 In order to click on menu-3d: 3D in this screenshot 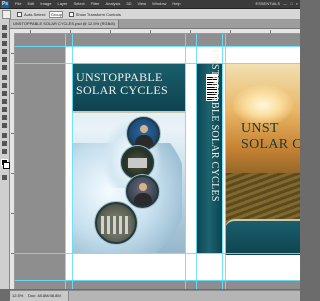, I will do `click(128, 4)`.